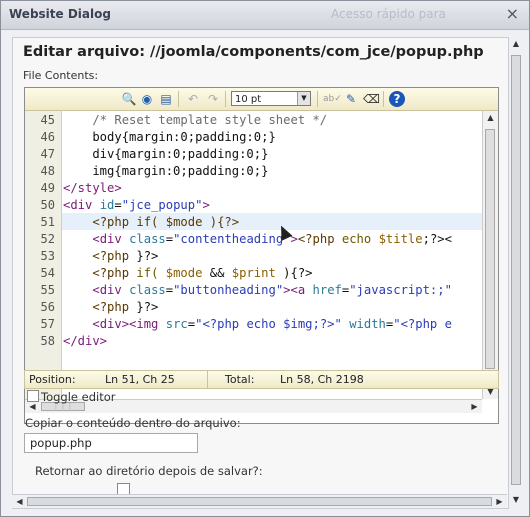 This screenshot has width=530, height=517. Describe the element at coordinates (47, 205) in the screenshot. I see `line-number: 50` at that location.